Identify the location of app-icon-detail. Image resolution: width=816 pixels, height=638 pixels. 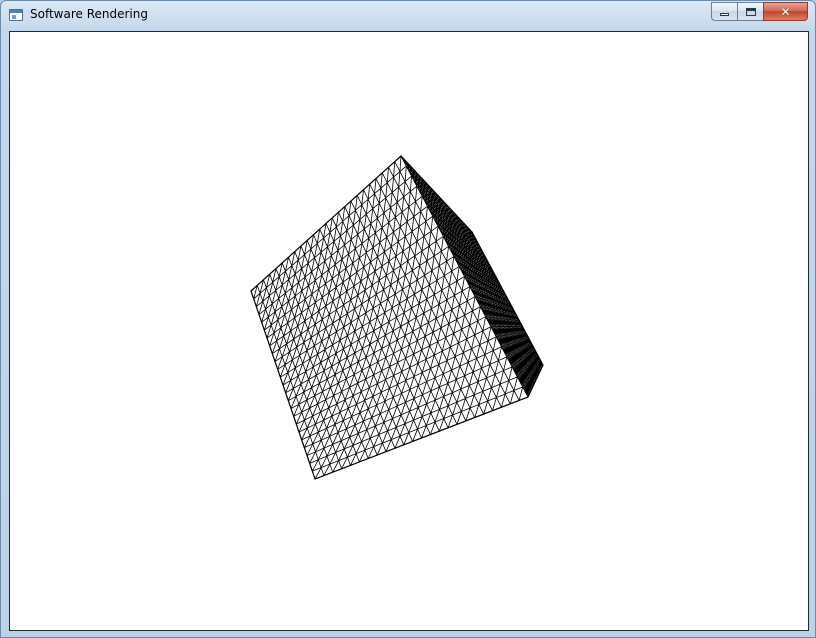
(14, 17).